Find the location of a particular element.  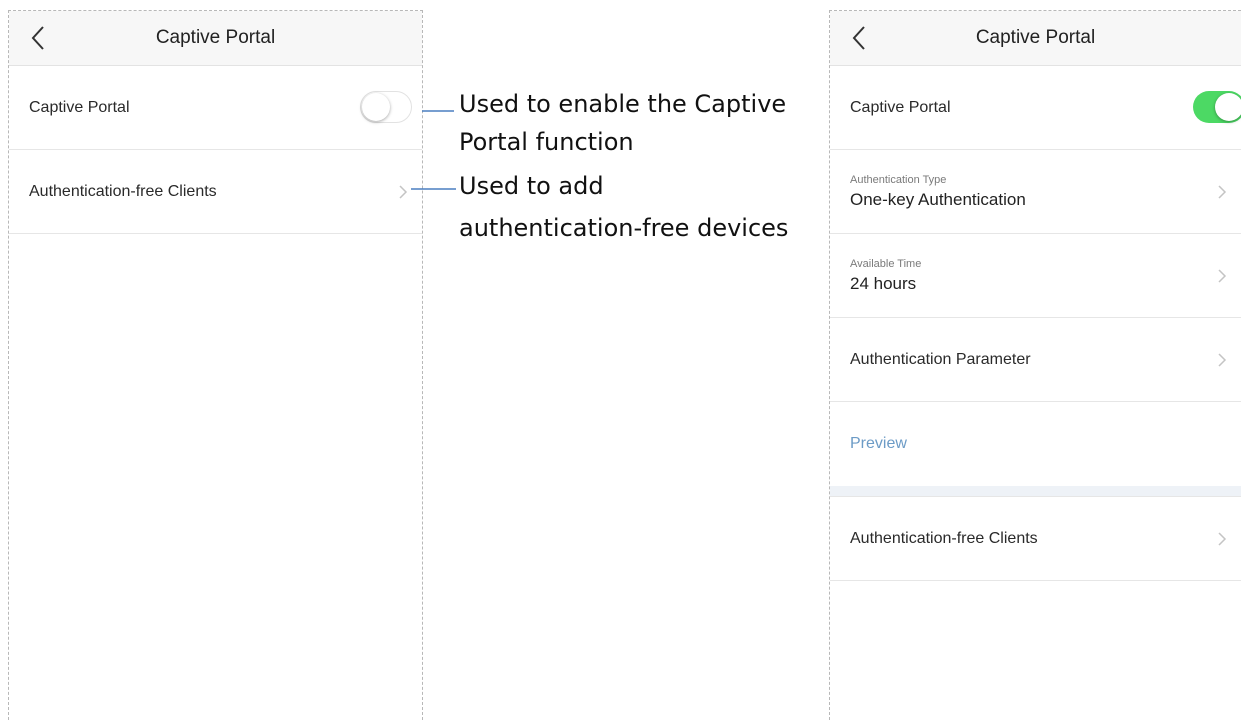

toggle-annotation-line1: Used to enable the Captive is located at coordinates (623, 104).